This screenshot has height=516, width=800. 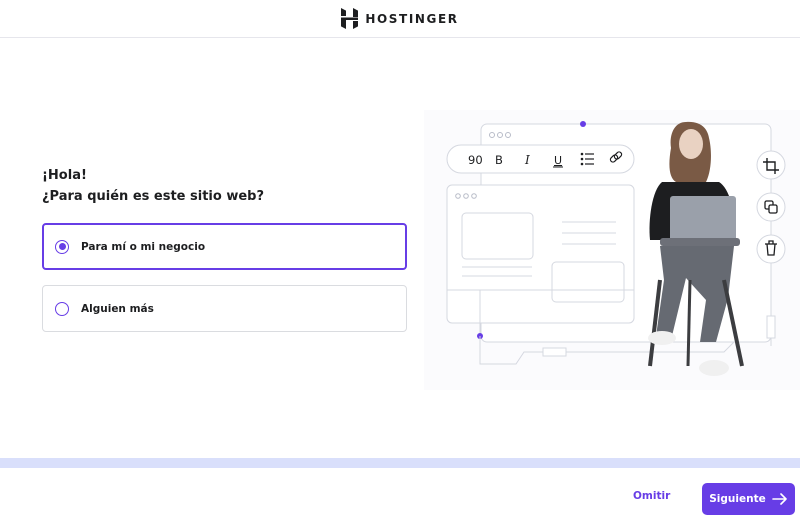 I want to click on bold-icon: B, so click(x=499, y=160).